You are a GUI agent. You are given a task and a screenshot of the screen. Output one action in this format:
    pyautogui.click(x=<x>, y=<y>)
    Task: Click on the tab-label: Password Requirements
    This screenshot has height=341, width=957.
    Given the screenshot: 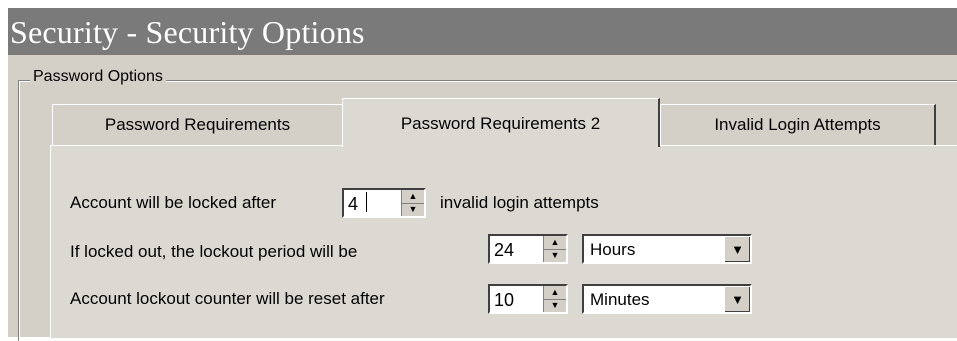 What is the action you would take?
    pyautogui.click(x=197, y=124)
    